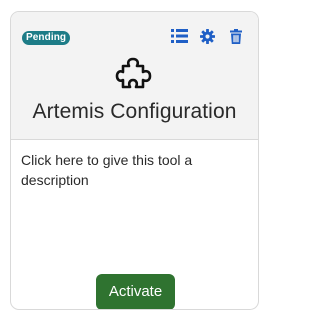 This screenshot has height=321, width=320. Describe the element at coordinates (46, 38) in the screenshot. I see `status-badge: Pending` at that location.